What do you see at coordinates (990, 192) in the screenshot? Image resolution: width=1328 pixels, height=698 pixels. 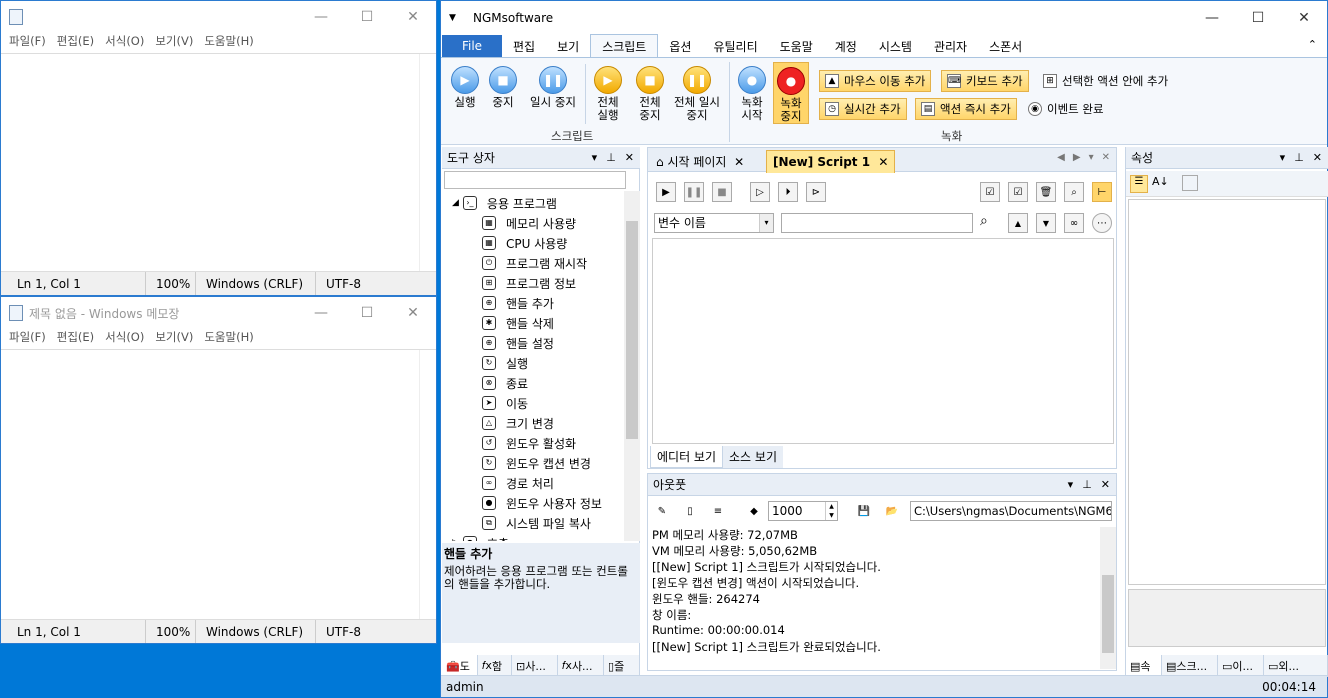 I see `check-all-icon: ☑` at bounding box center [990, 192].